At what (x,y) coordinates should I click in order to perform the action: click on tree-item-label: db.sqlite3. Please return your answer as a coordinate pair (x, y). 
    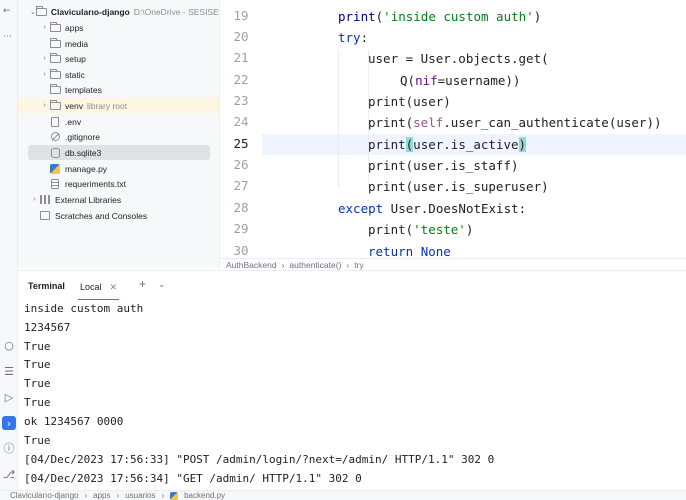
    Looking at the image, I should click on (83, 152).